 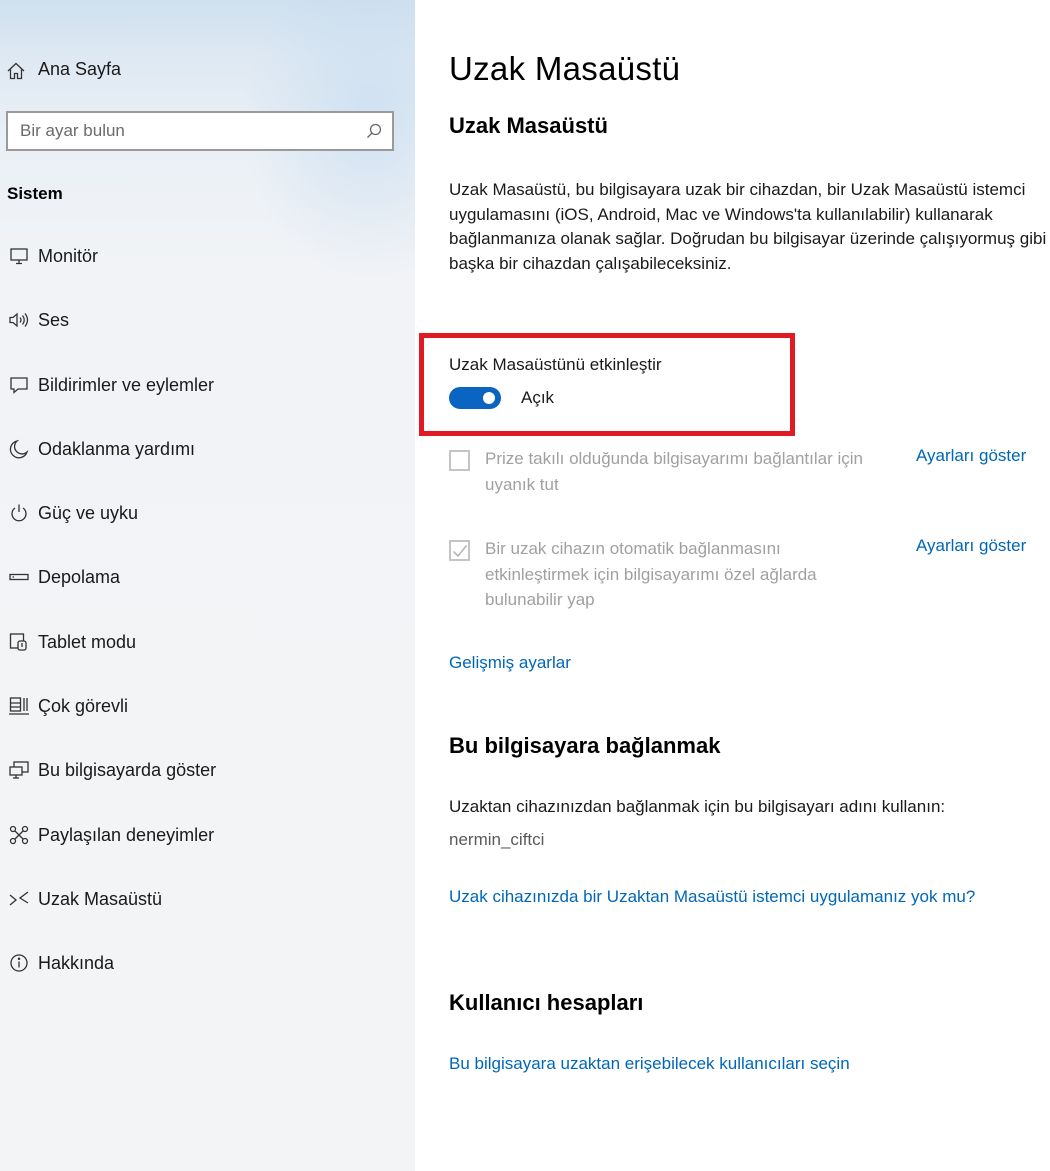 What do you see at coordinates (19, 577) in the screenshot?
I see `storage-icon` at bounding box center [19, 577].